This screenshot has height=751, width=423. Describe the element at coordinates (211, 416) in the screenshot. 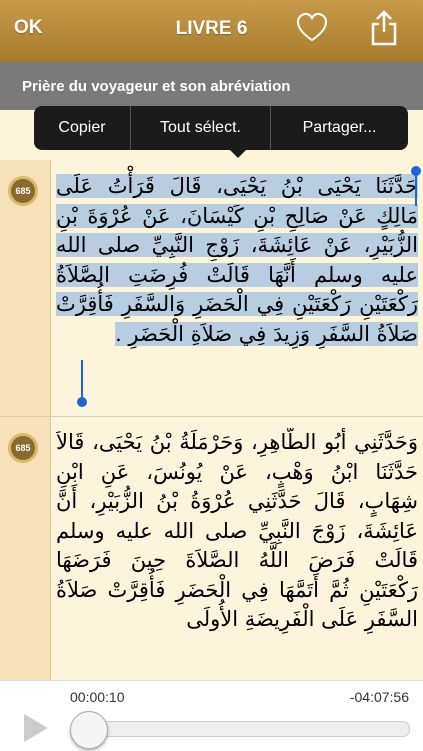

I see `divider` at that location.